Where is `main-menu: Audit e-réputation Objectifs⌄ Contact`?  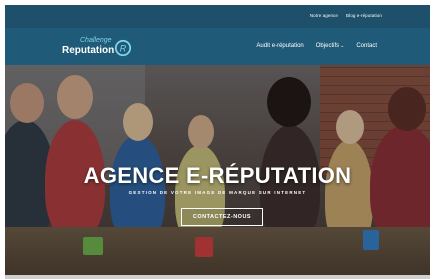 main-menu: Audit e-réputation Objectifs⌄ Contact is located at coordinates (316, 46).